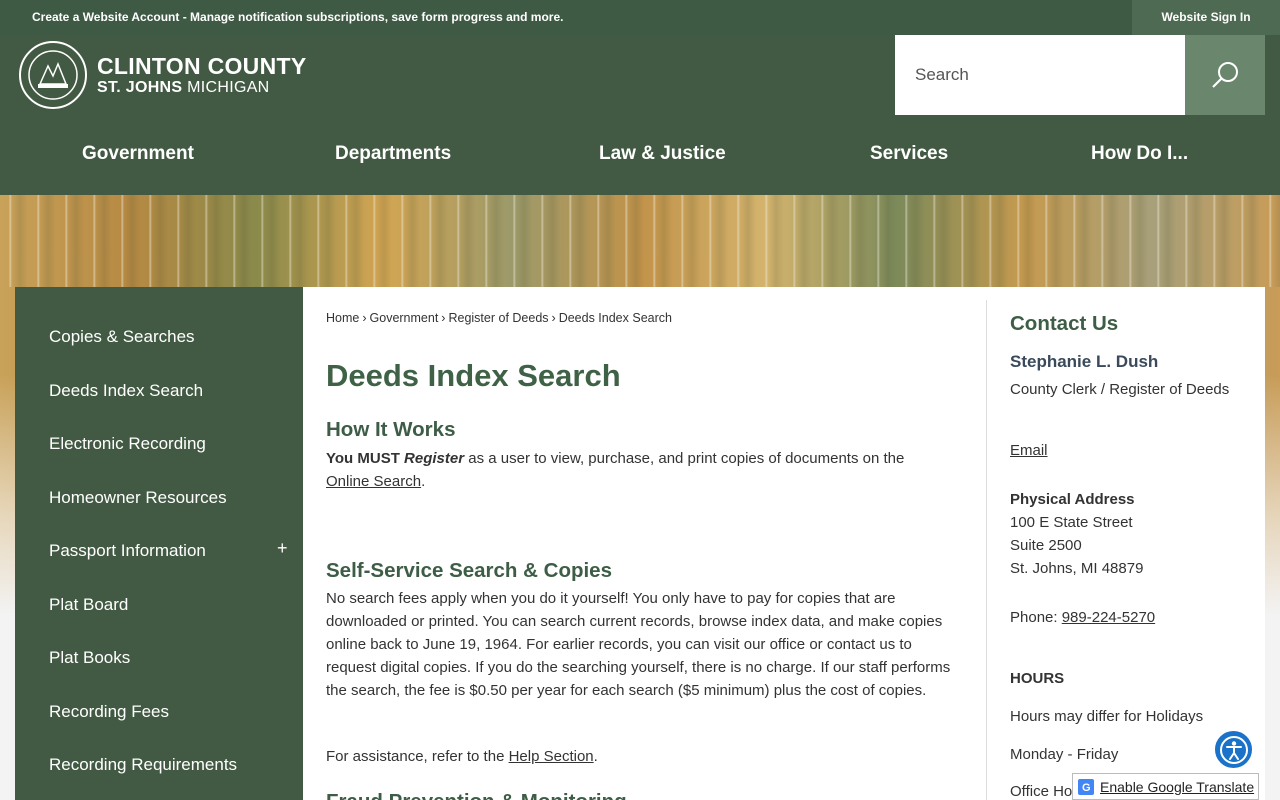 Image resolution: width=1280 pixels, height=800 pixels. What do you see at coordinates (226, 87) in the screenshot?
I see `brand-state: MICHIGAN` at bounding box center [226, 87].